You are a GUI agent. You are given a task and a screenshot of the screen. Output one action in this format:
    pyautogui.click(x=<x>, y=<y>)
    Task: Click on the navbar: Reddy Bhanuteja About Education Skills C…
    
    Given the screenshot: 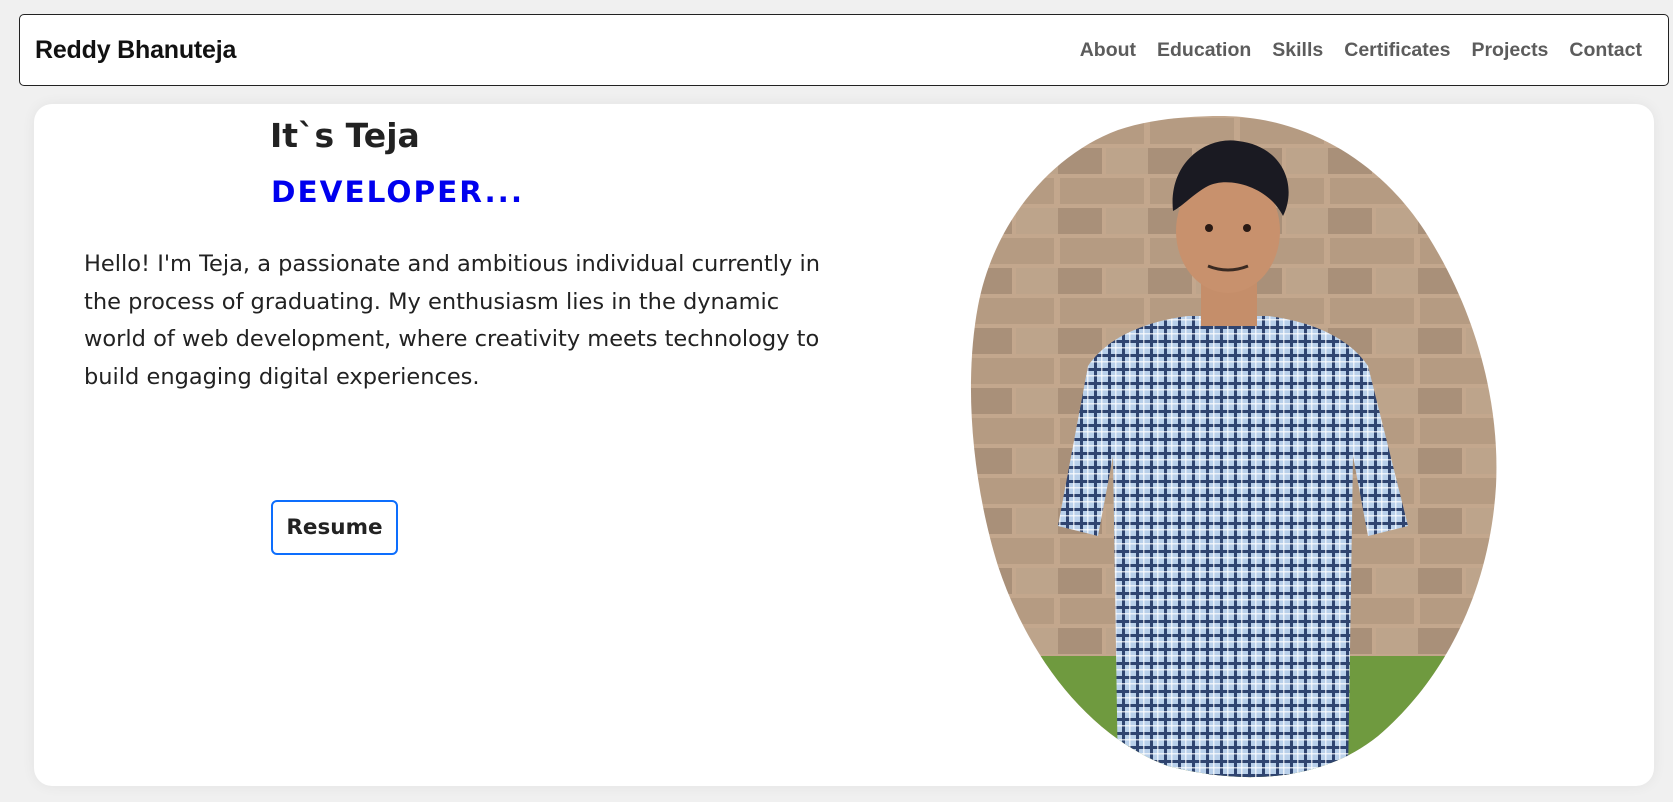 What is the action you would take?
    pyautogui.click(x=844, y=50)
    